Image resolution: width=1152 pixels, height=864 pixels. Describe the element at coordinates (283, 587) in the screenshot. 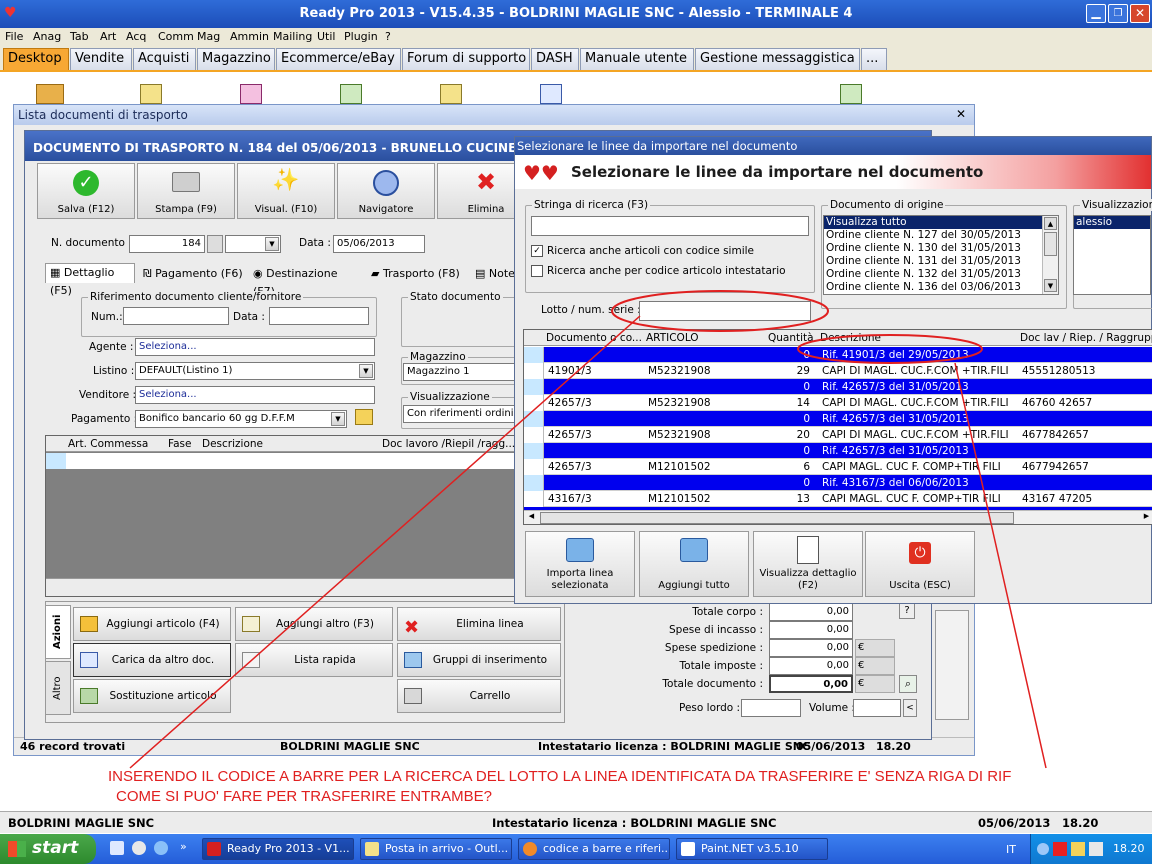

I see `grid-hscroll` at that location.